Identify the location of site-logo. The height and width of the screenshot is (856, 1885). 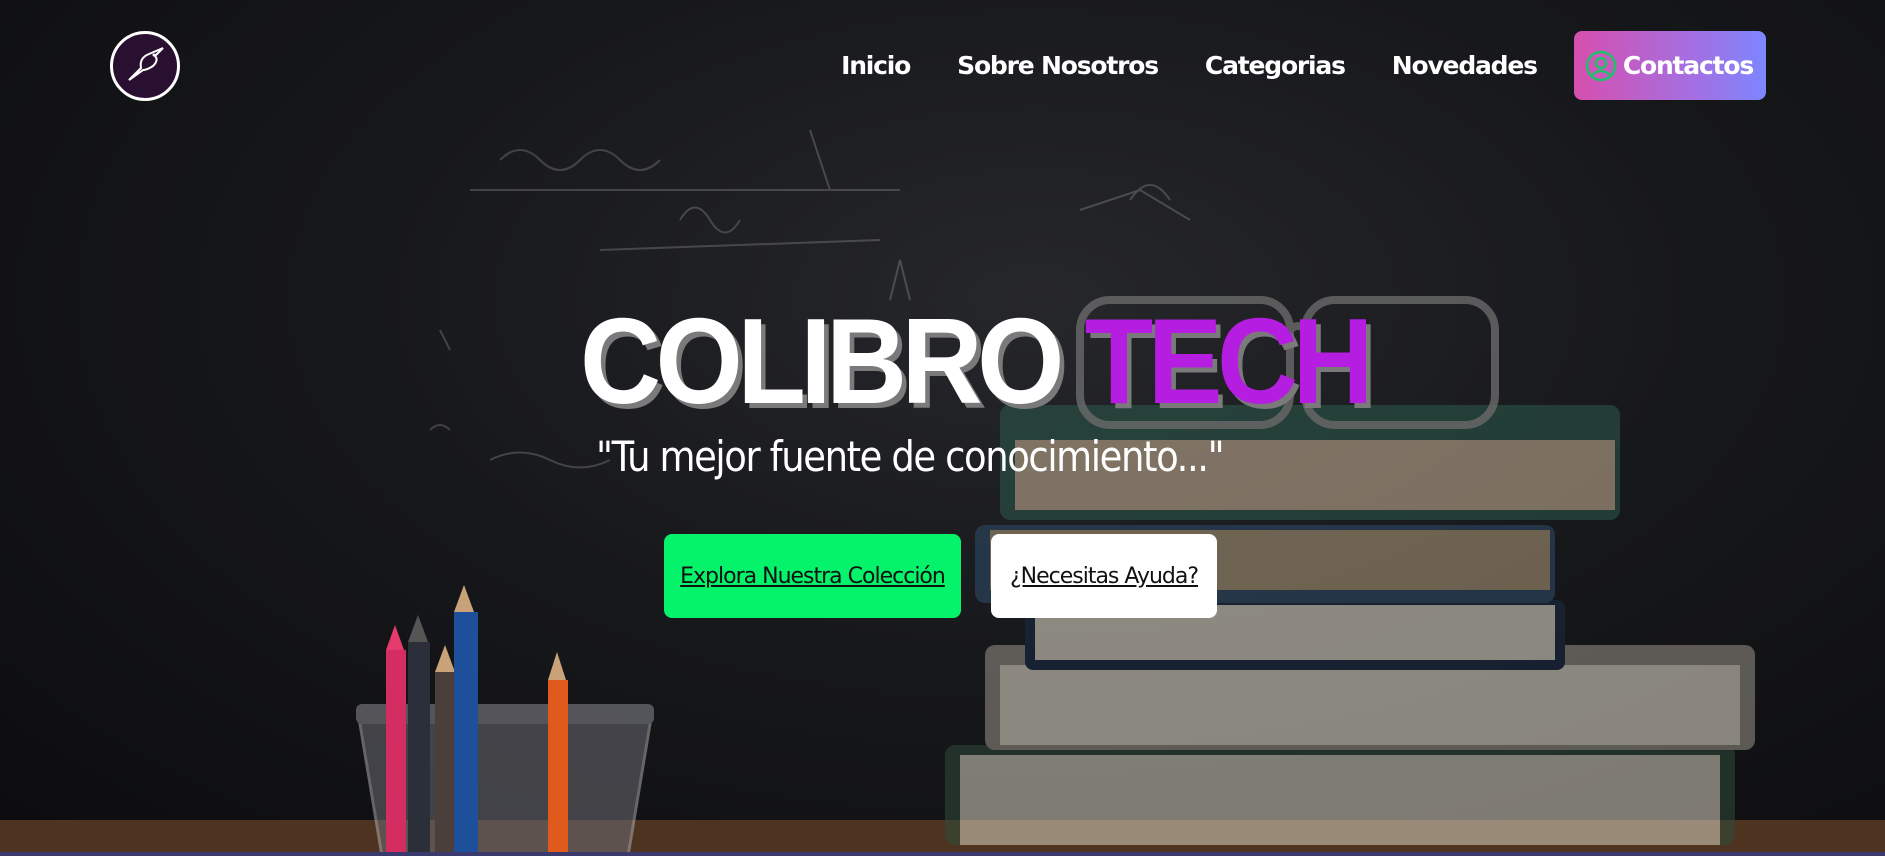
(145, 66).